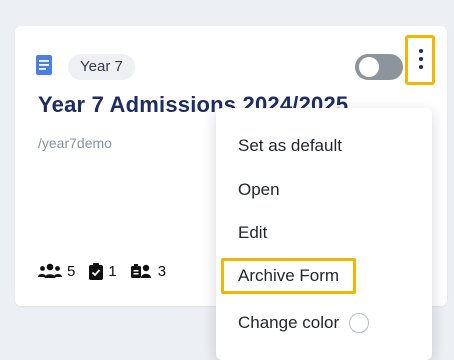 The height and width of the screenshot is (360, 454). I want to click on menu-item-change-color: Change color, so click(304, 323).